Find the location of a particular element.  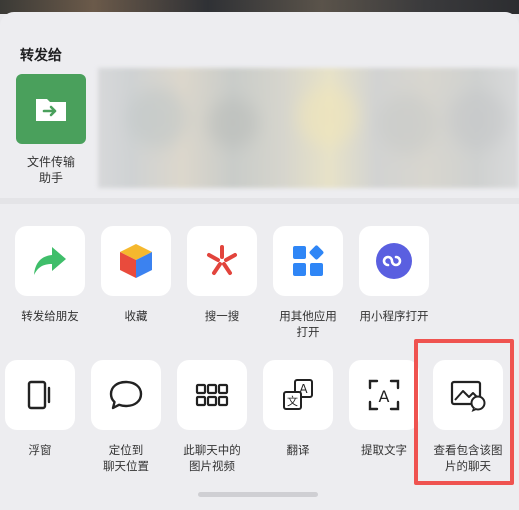

action-favorite: 收藏 is located at coordinates (136, 275).